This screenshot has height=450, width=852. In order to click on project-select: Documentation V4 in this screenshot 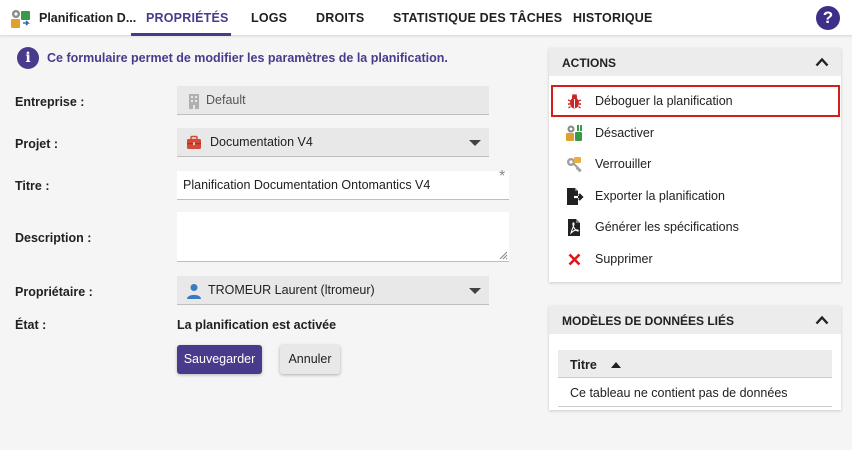, I will do `click(333, 142)`.